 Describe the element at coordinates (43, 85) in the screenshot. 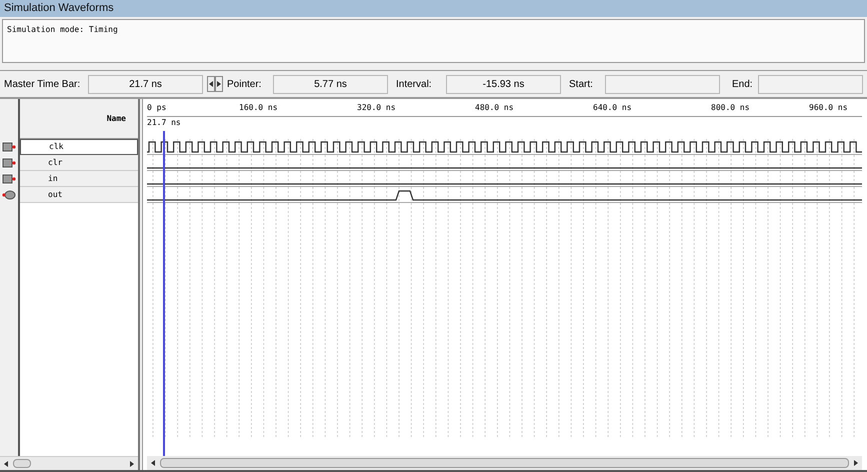

I see `master-time-bar-label: Master Time Bar:` at that location.